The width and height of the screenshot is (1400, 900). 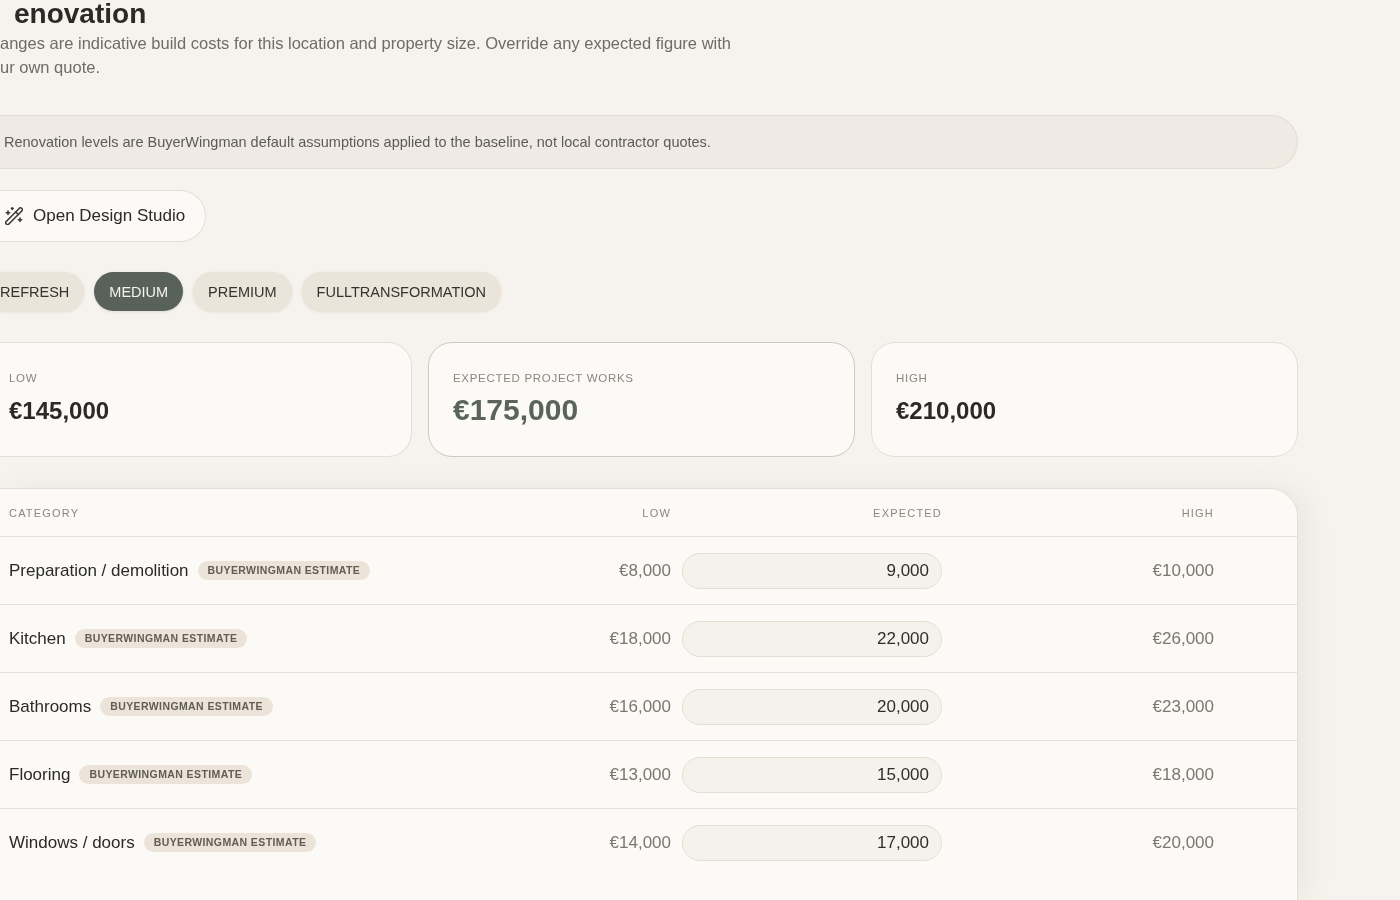 What do you see at coordinates (649, 142) in the screenshot?
I see `info-banner: Renovation levels are BuyerWingman default assumptions applied to the baseline, not local contractor quotes.` at bounding box center [649, 142].